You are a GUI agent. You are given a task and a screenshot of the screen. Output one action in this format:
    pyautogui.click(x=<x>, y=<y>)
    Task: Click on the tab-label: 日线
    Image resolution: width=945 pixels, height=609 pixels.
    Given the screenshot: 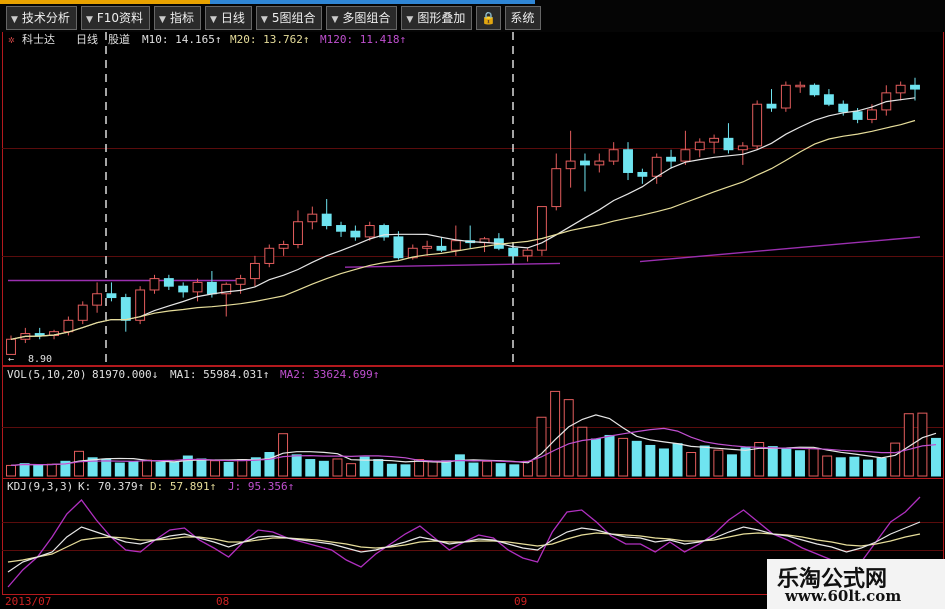 What is the action you would take?
    pyautogui.click(x=232, y=18)
    